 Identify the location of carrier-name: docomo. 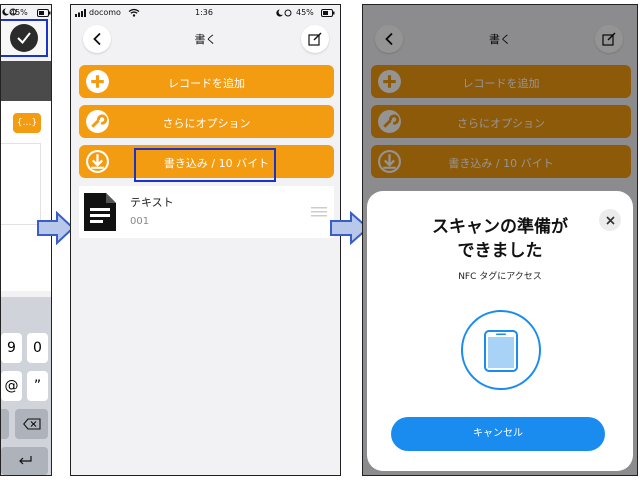
(105, 12).